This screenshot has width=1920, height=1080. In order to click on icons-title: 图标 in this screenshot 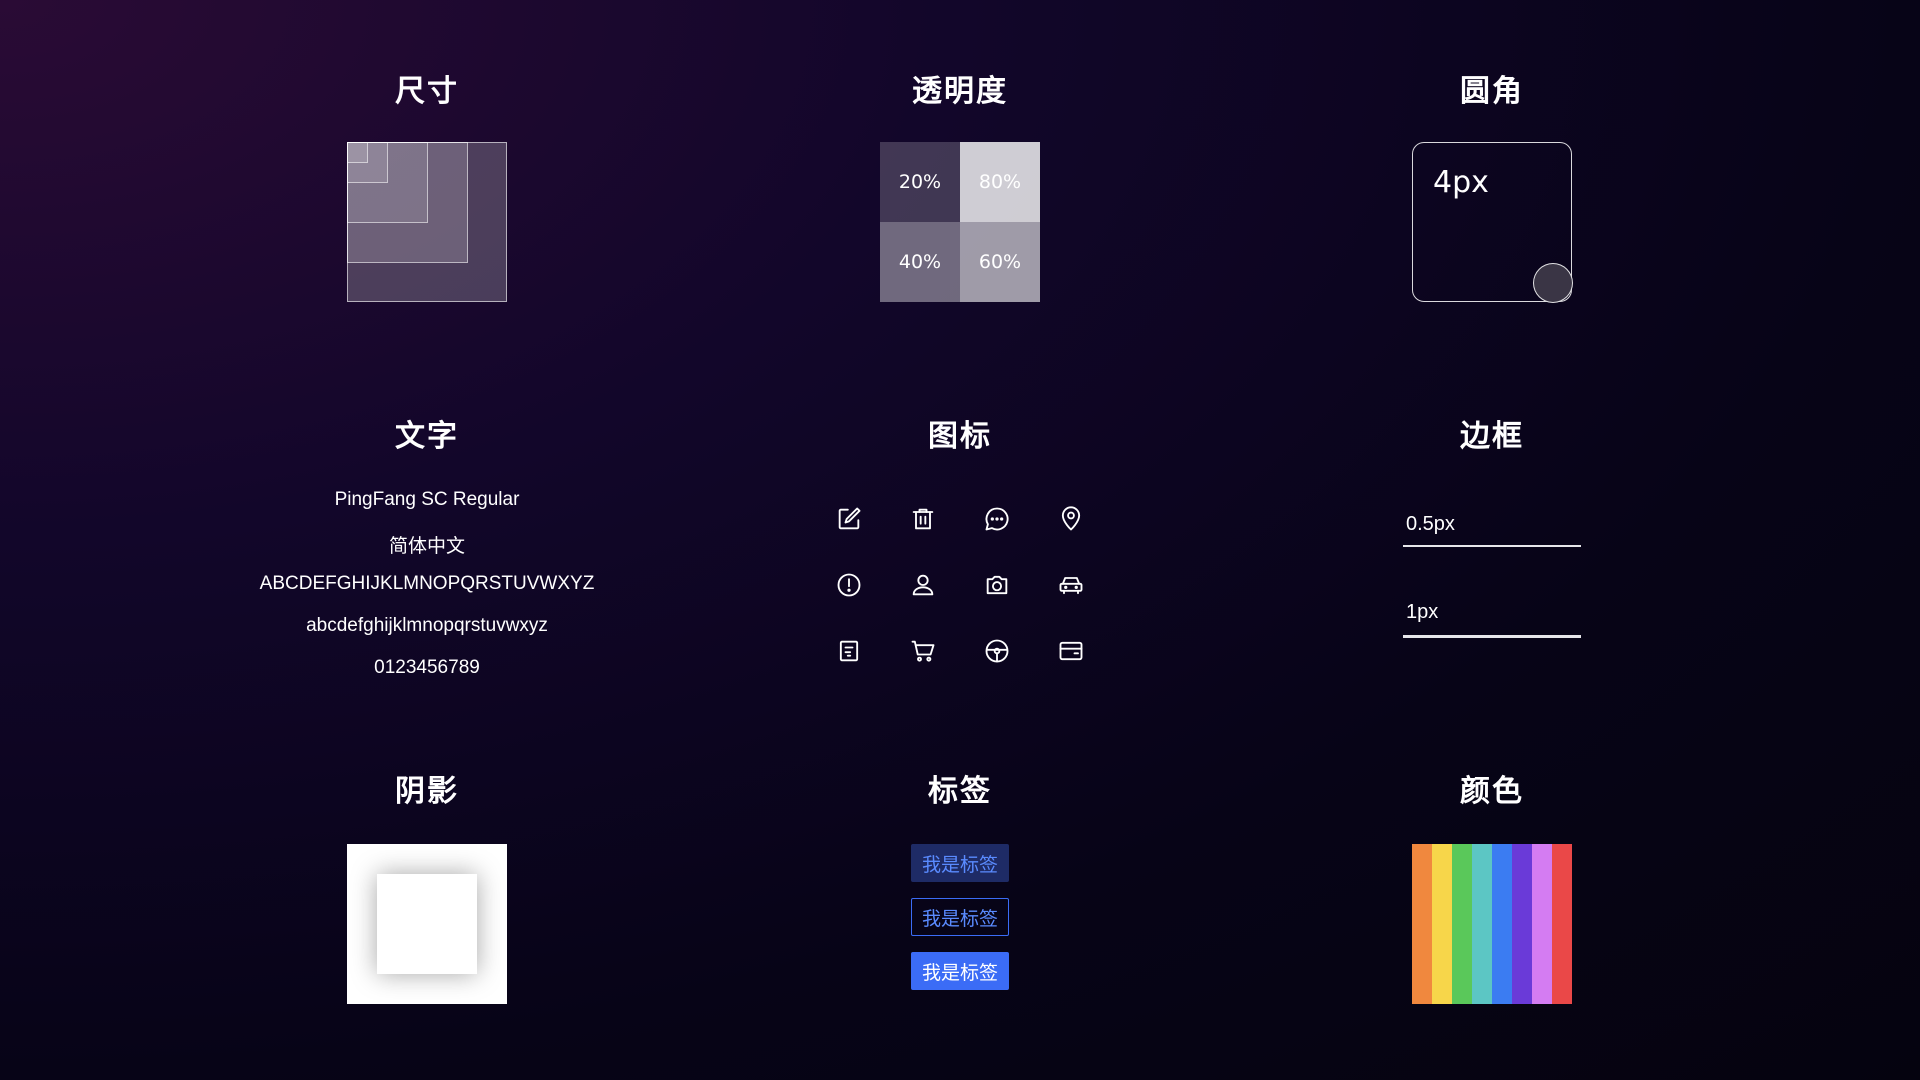, I will do `click(960, 436)`.